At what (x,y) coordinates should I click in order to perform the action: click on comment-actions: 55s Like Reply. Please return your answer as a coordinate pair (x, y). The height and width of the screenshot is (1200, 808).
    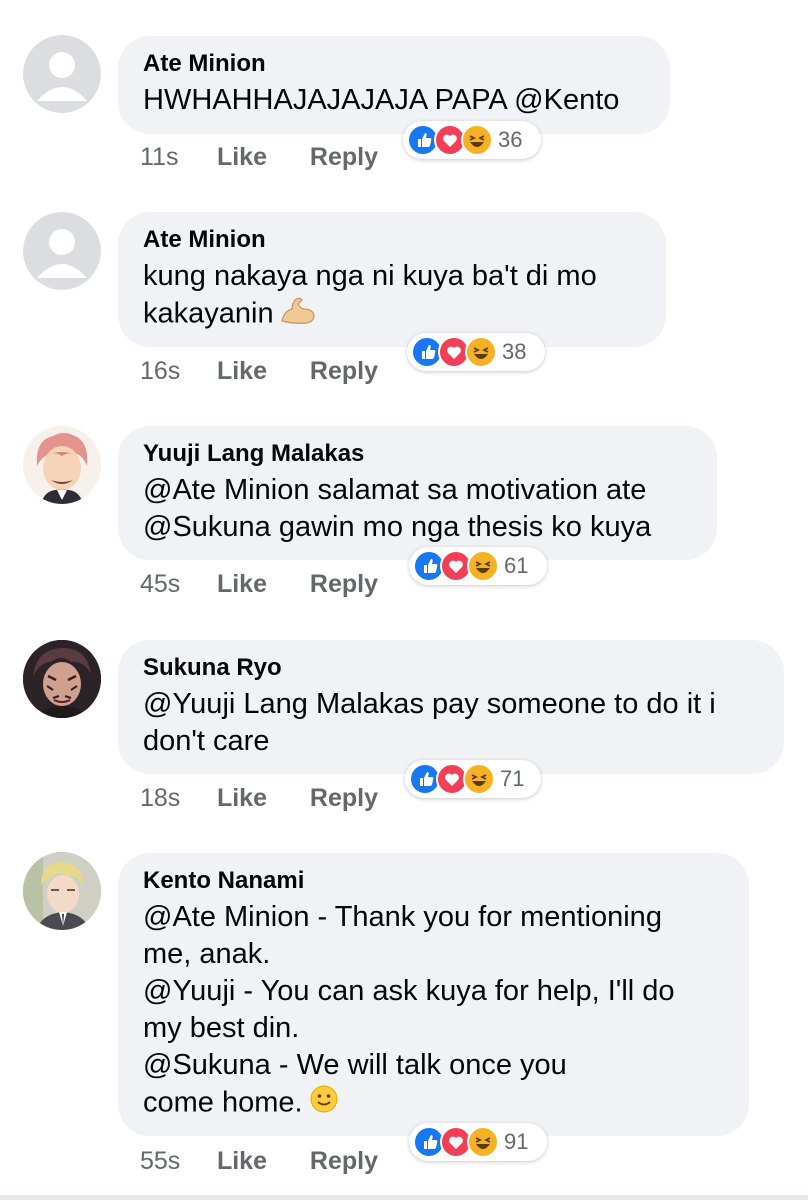
    Looking at the image, I should click on (259, 1161).